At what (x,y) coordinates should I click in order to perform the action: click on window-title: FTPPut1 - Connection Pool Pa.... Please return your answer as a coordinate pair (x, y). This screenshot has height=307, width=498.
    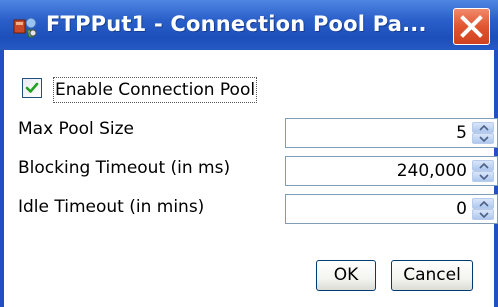
    Looking at the image, I should click on (236, 24).